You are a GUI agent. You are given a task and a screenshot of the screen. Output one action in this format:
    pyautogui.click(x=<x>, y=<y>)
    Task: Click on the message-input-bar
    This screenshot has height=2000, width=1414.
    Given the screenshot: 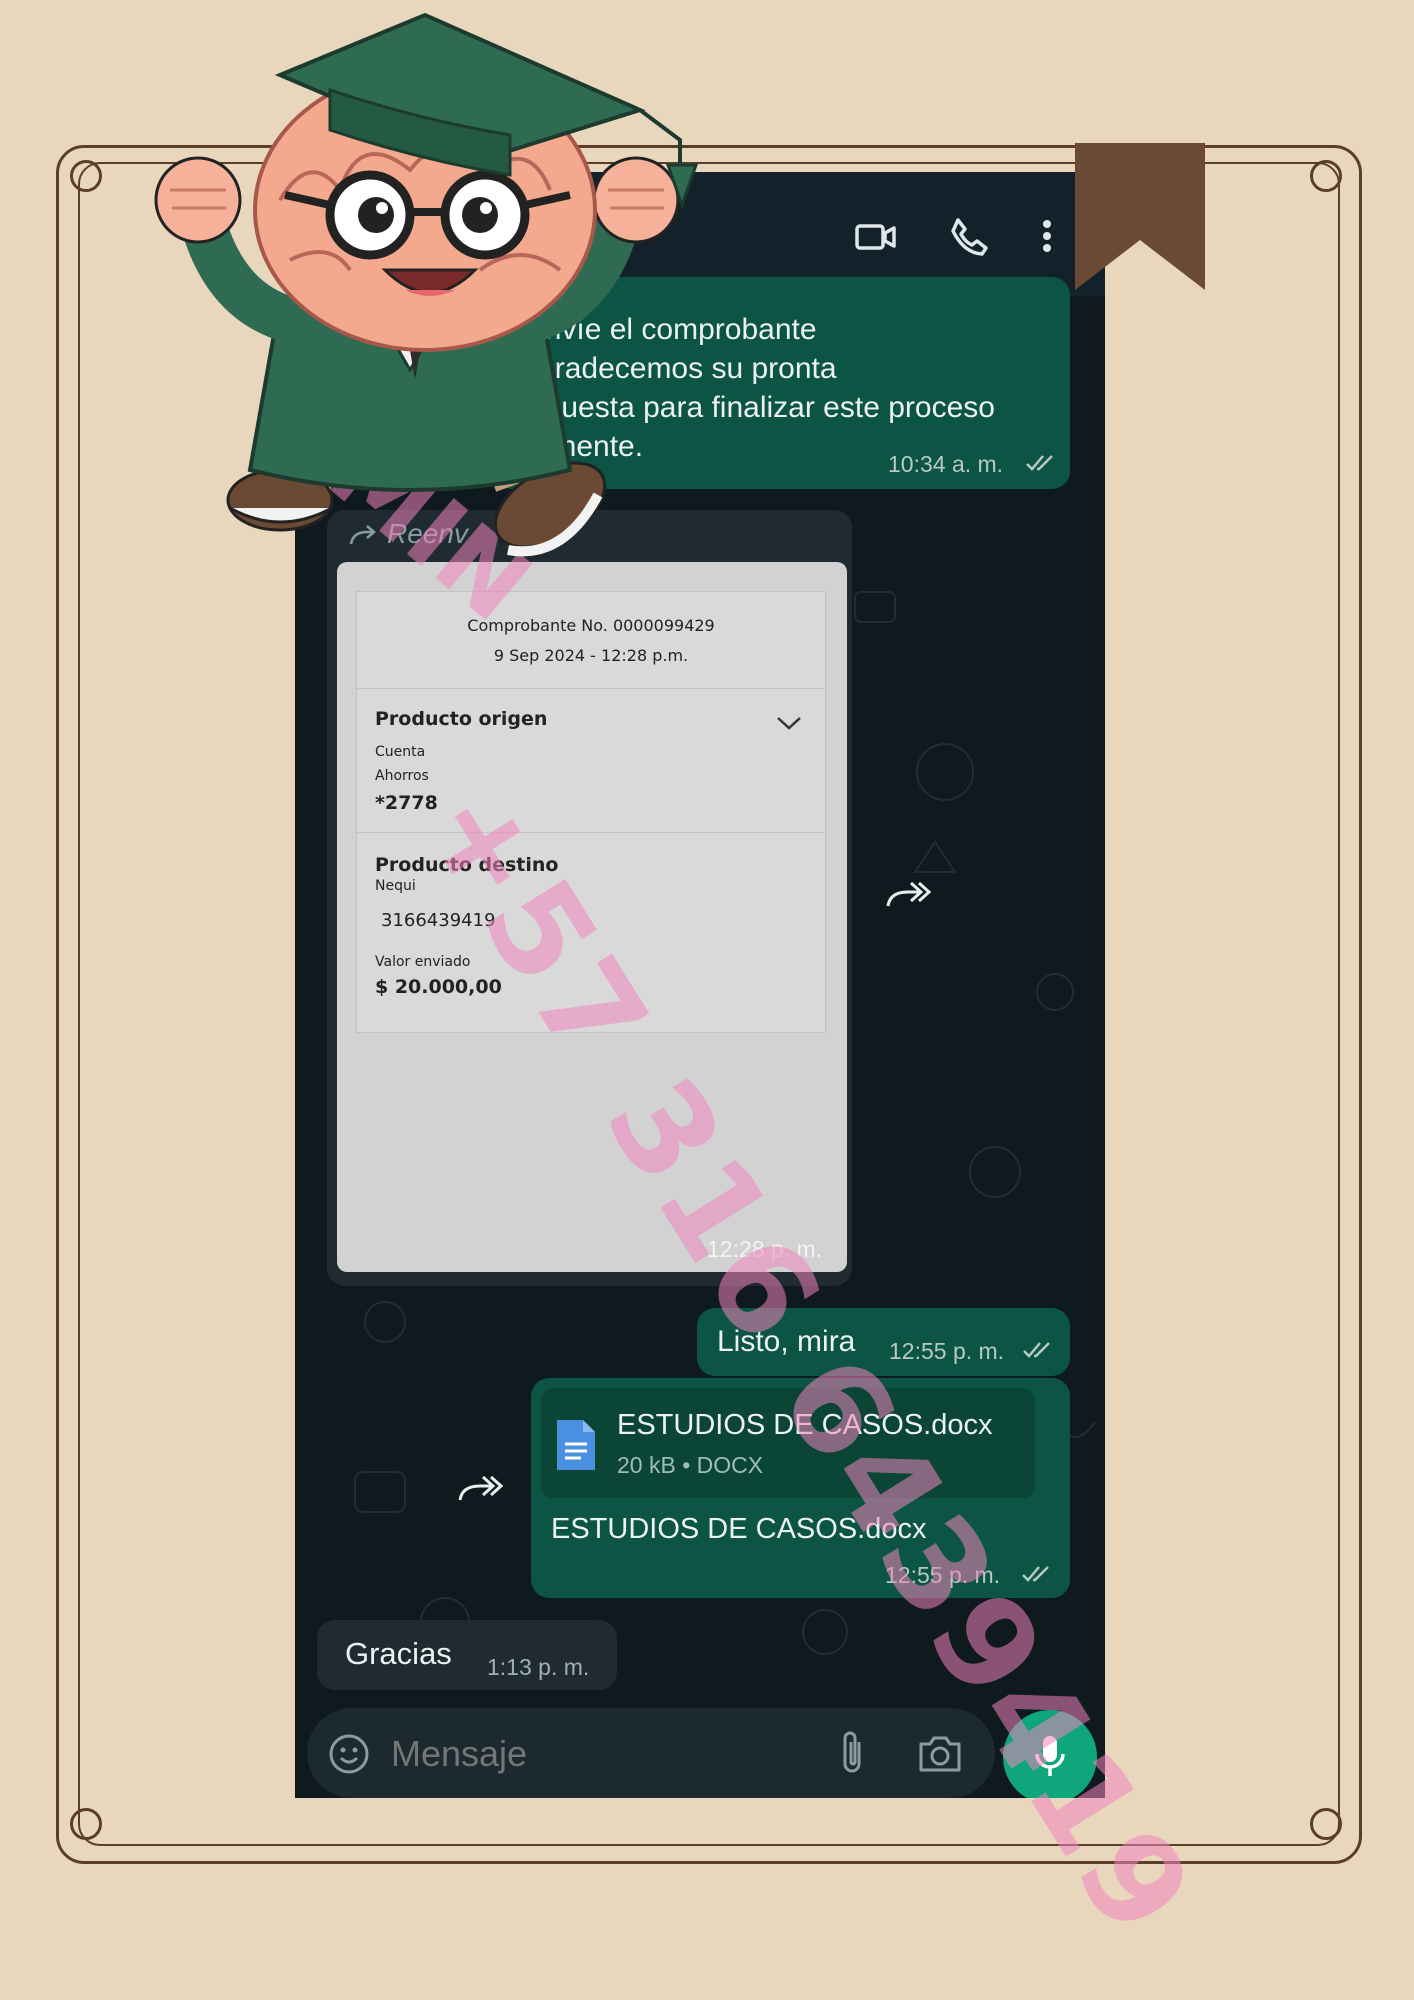 What is the action you would take?
    pyautogui.click(x=651, y=1753)
    